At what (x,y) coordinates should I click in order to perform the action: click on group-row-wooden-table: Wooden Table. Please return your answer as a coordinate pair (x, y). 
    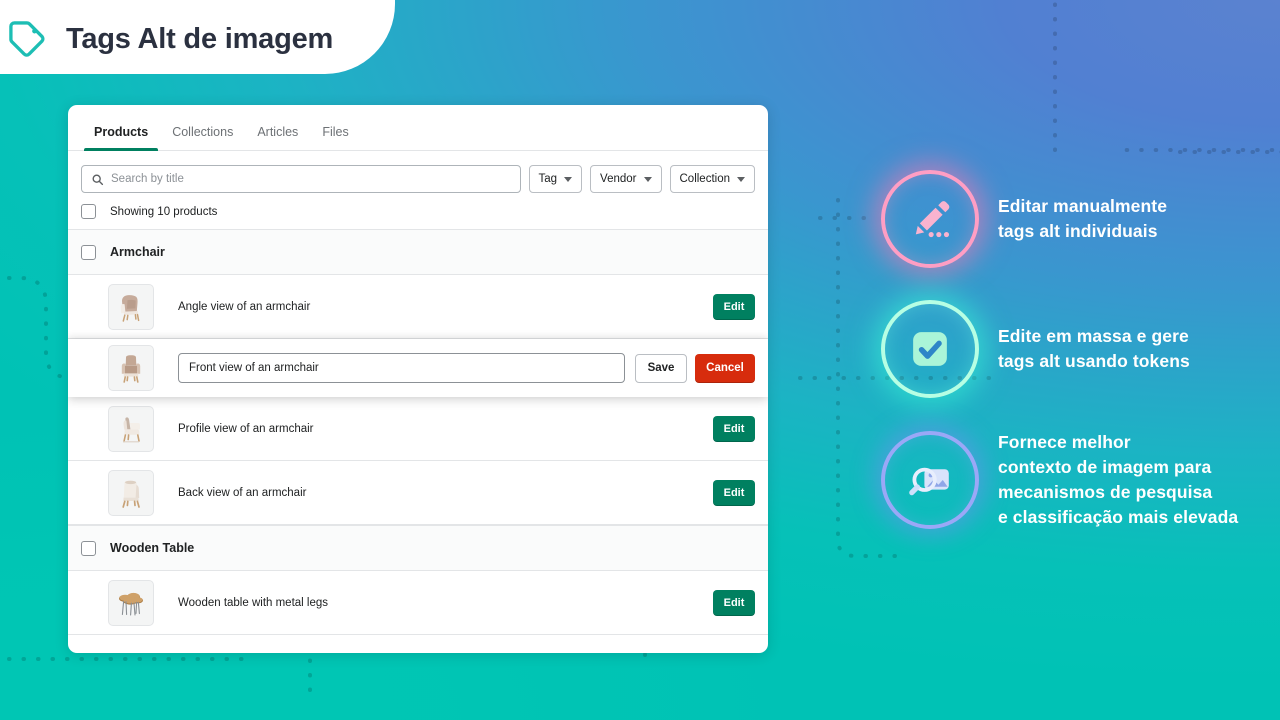
    Looking at the image, I should click on (418, 548).